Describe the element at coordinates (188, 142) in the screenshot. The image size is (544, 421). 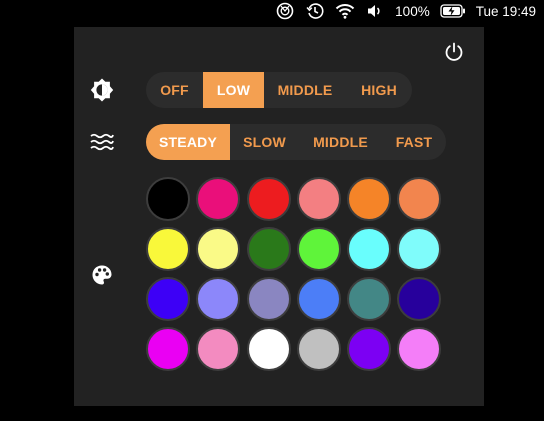
I see `speed-option-steady: STEADY` at that location.